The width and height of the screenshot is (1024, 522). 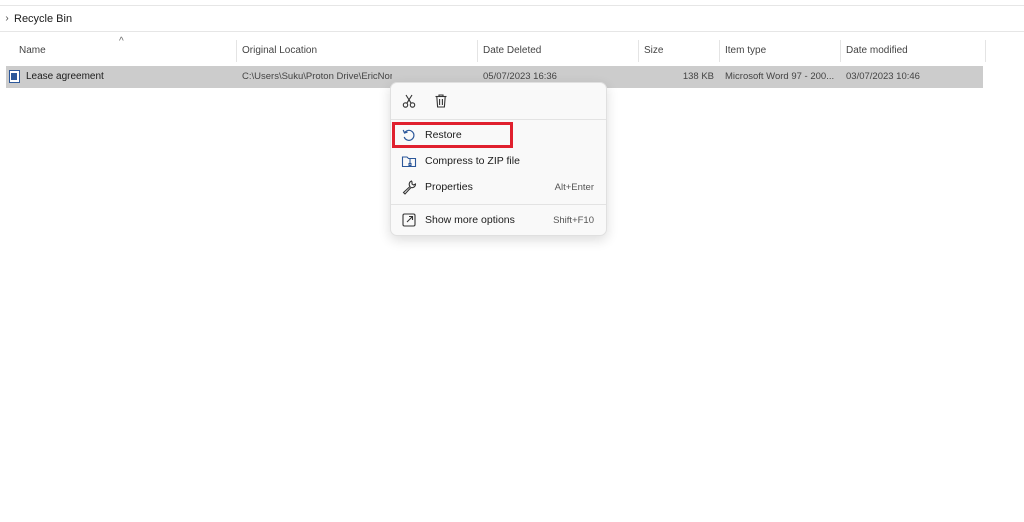 What do you see at coordinates (472, 161) in the screenshot?
I see `menu-item-label: Compress to ZIP file` at bounding box center [472, 161].